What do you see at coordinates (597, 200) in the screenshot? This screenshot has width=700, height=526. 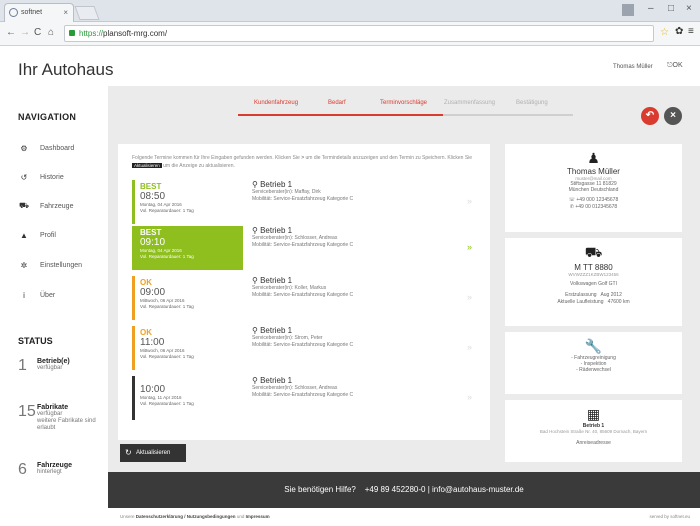 I see `customer-phone: +49 000 12345678` at bounding box center [597, 200].